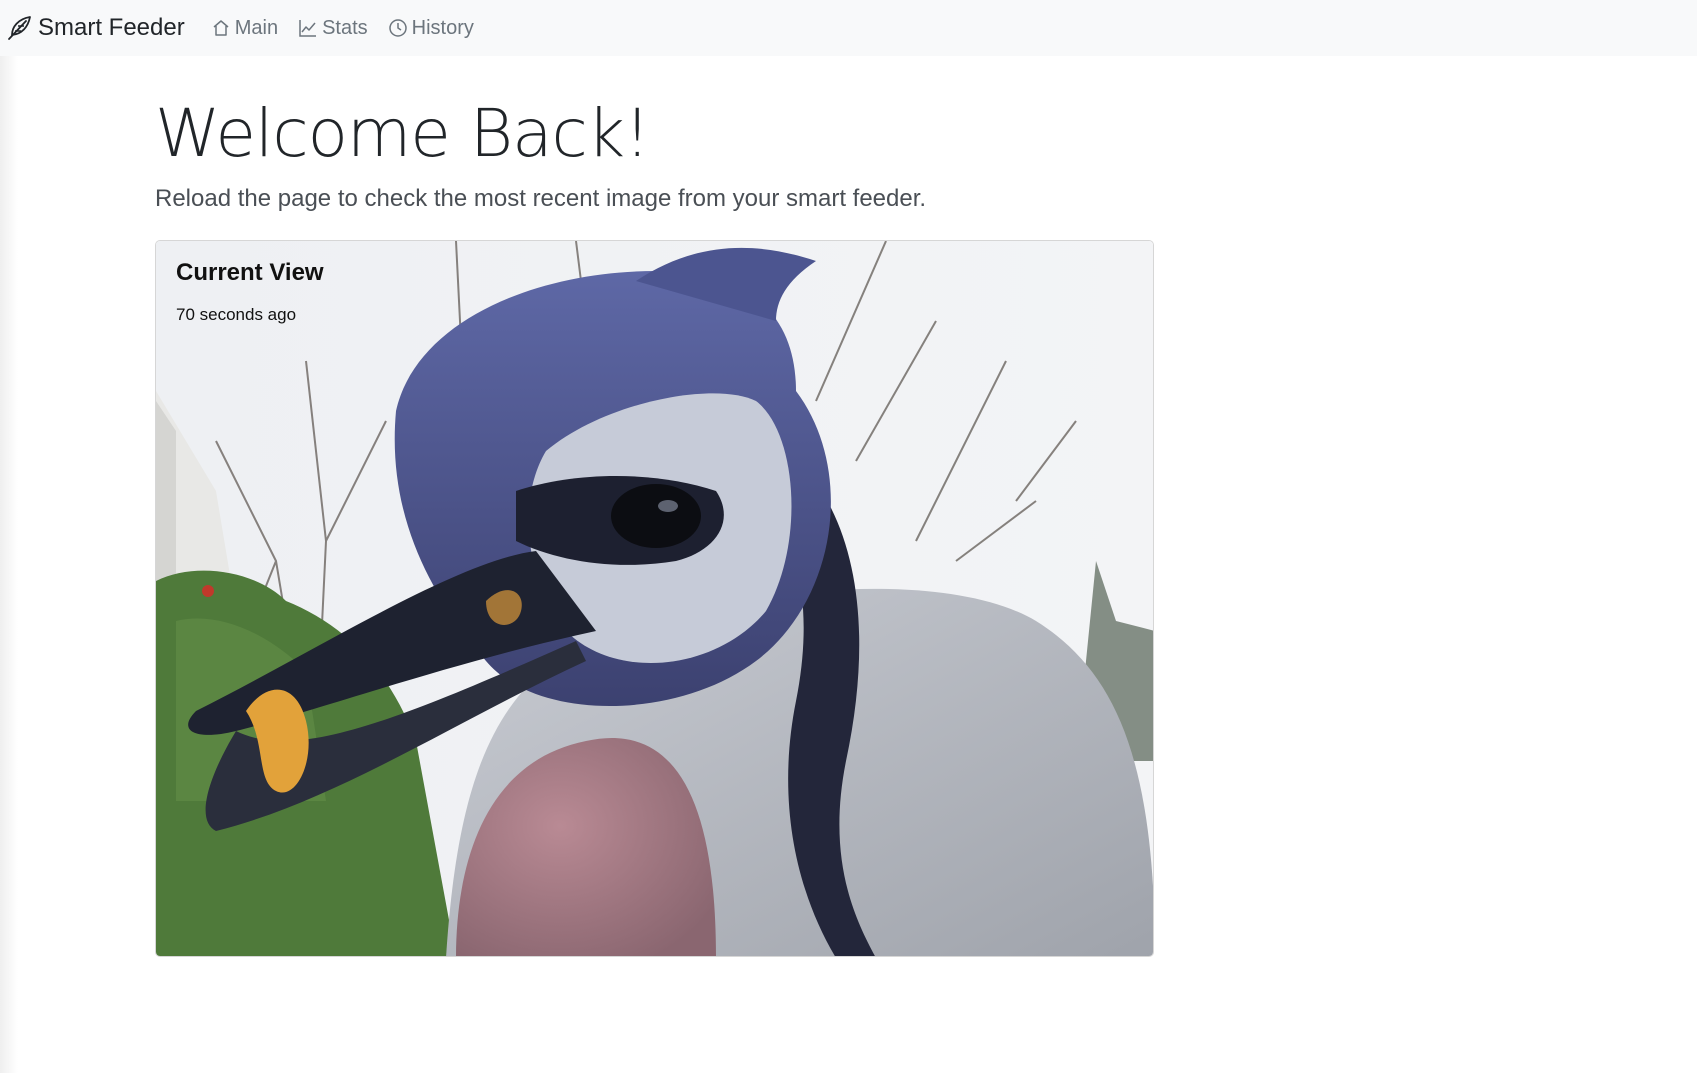 This screenshot has width=1697, height=1073. I want to click on brand-label: Smart Feeder, so click(111, 27).